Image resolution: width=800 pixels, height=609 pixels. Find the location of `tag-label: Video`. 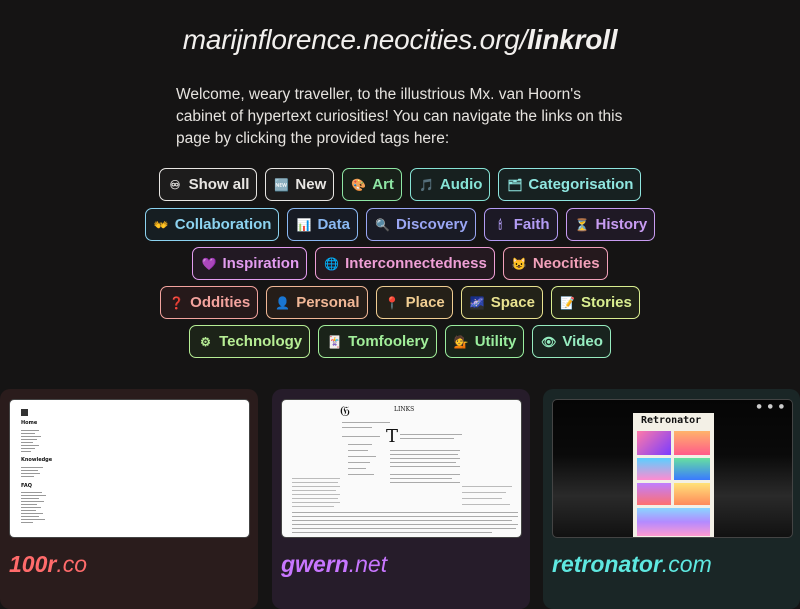

tag-label: Video is located at coordinates (582, 341).